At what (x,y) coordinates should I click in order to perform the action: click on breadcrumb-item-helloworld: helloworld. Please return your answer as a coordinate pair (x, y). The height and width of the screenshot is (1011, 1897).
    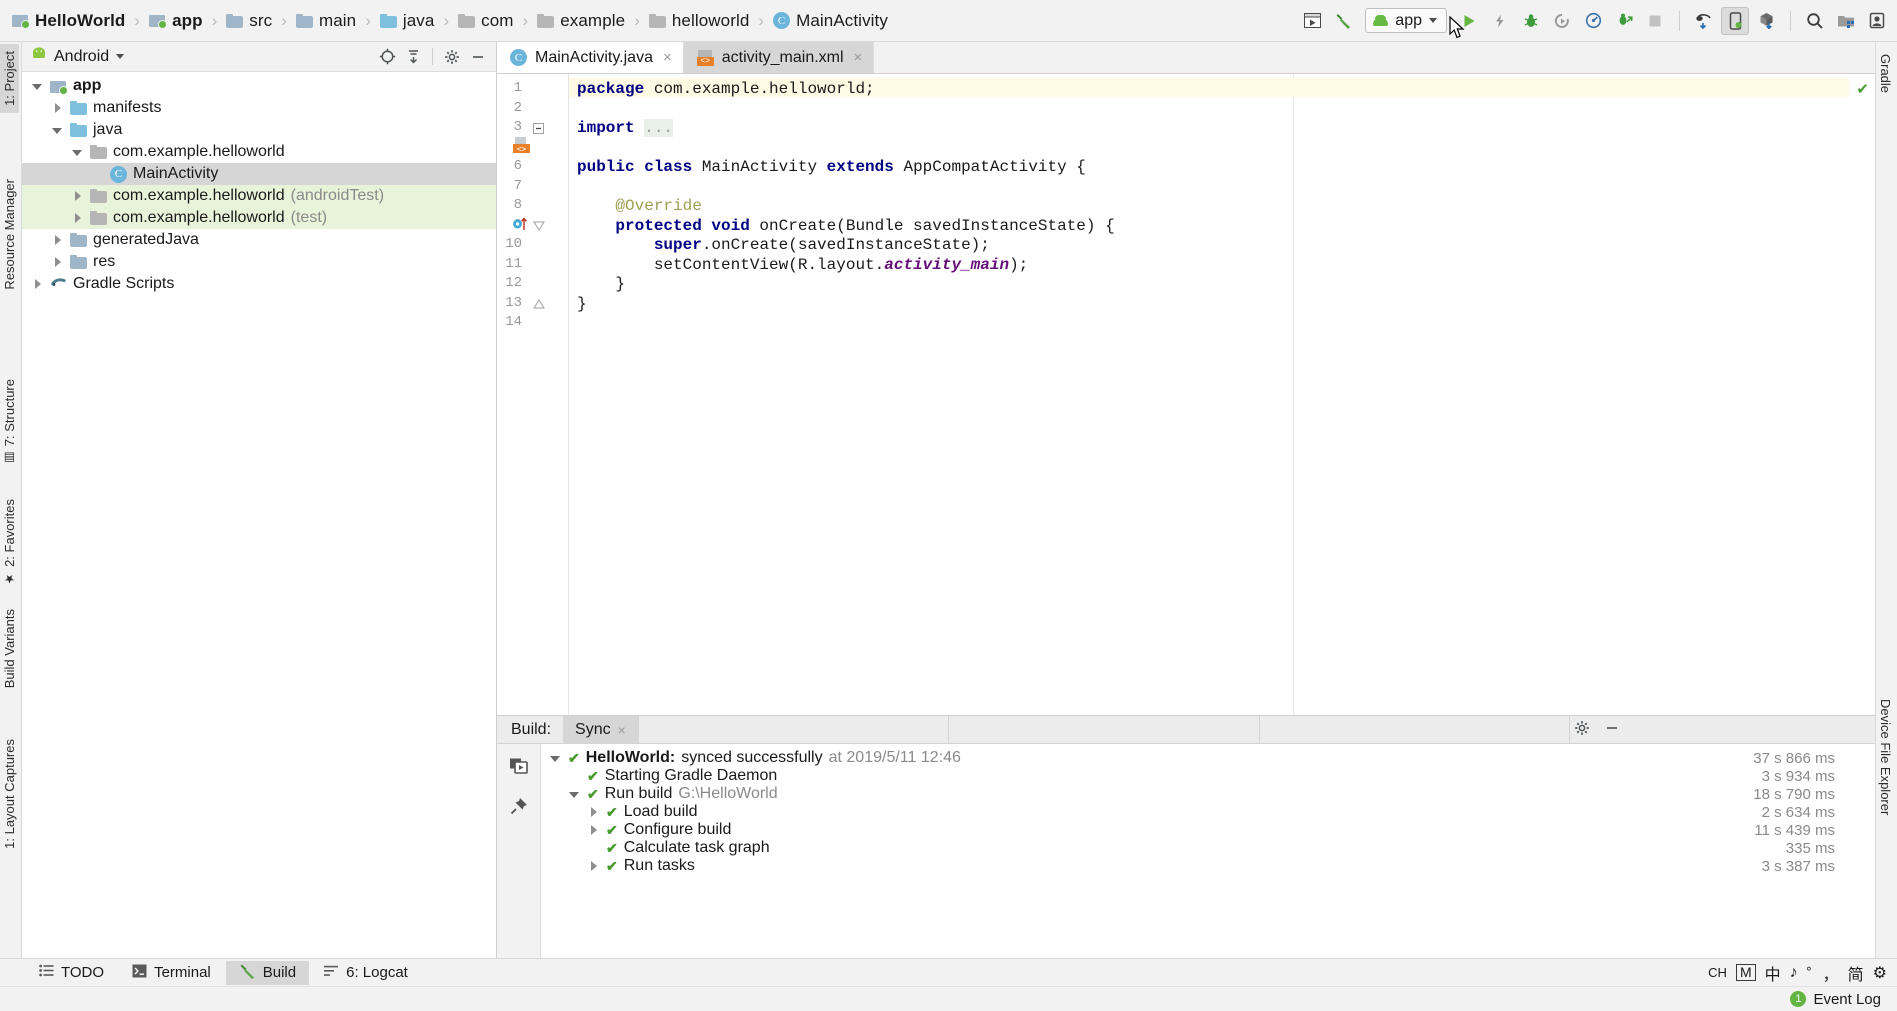
    Looking at the image, I should click on (699, 21).